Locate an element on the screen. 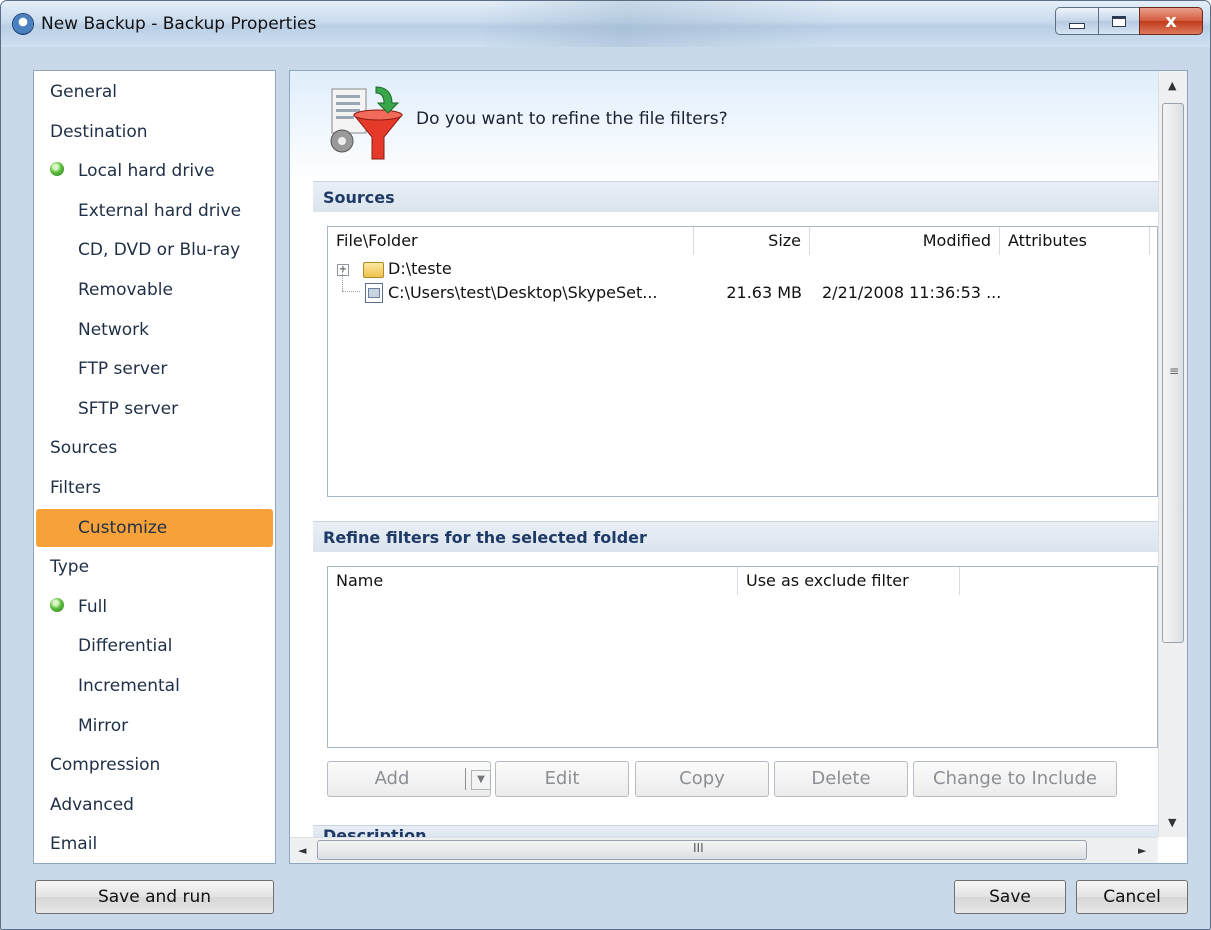  sidebar-item-label: Compression is located at coordinates (105, 765).